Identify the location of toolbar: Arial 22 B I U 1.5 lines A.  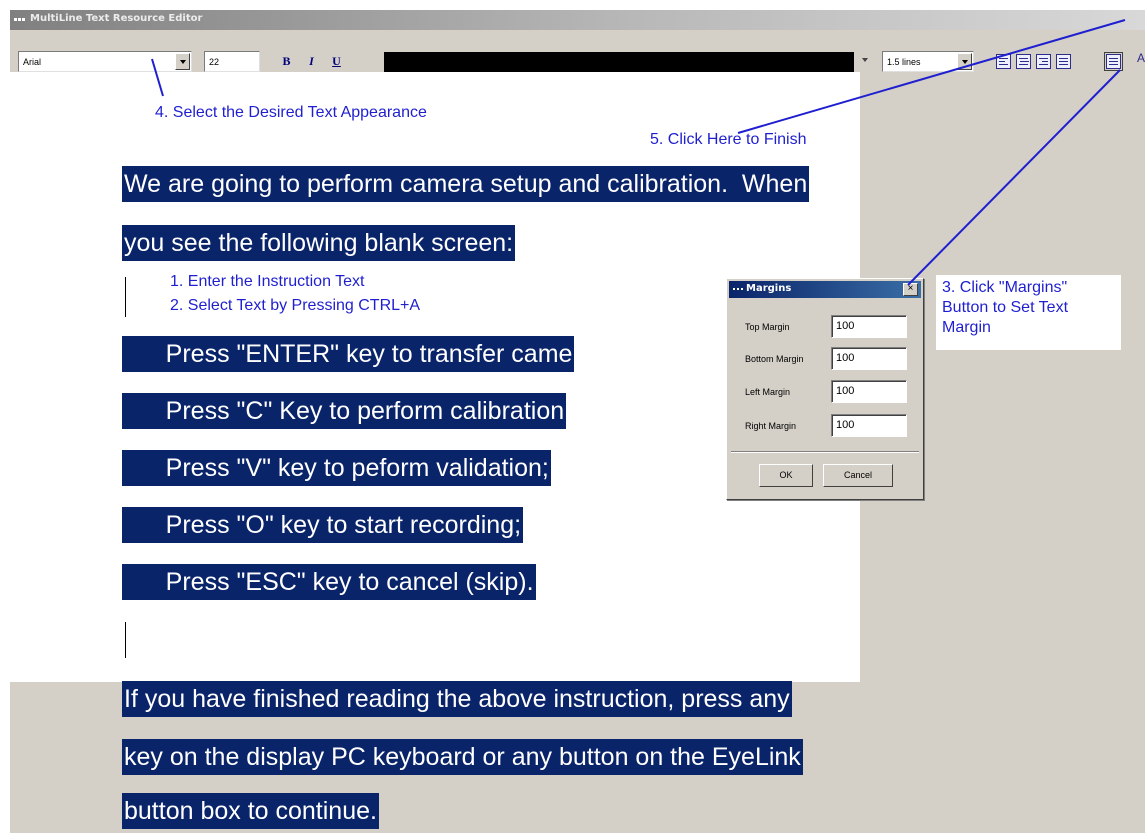
(577, 51).